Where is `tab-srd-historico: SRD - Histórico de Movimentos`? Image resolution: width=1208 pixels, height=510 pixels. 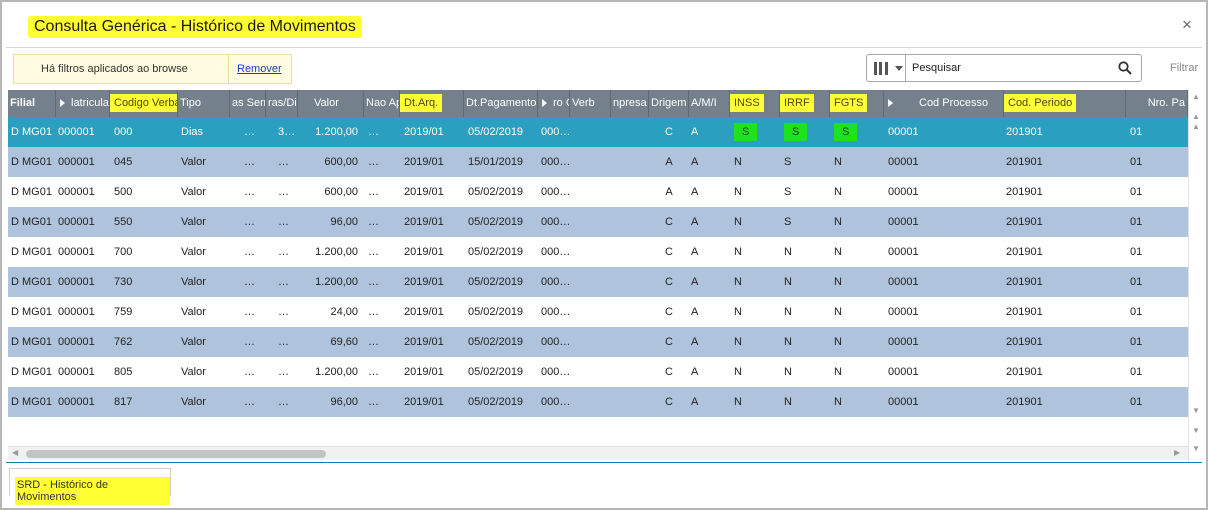 tab-srd-historico: SRD - Histórico de Movimentos is located at coordinates (90, 486).